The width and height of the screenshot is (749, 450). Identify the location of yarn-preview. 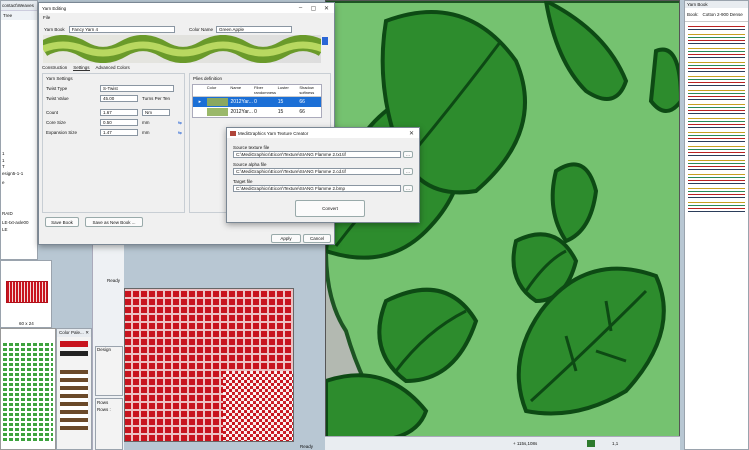
(183, 49).